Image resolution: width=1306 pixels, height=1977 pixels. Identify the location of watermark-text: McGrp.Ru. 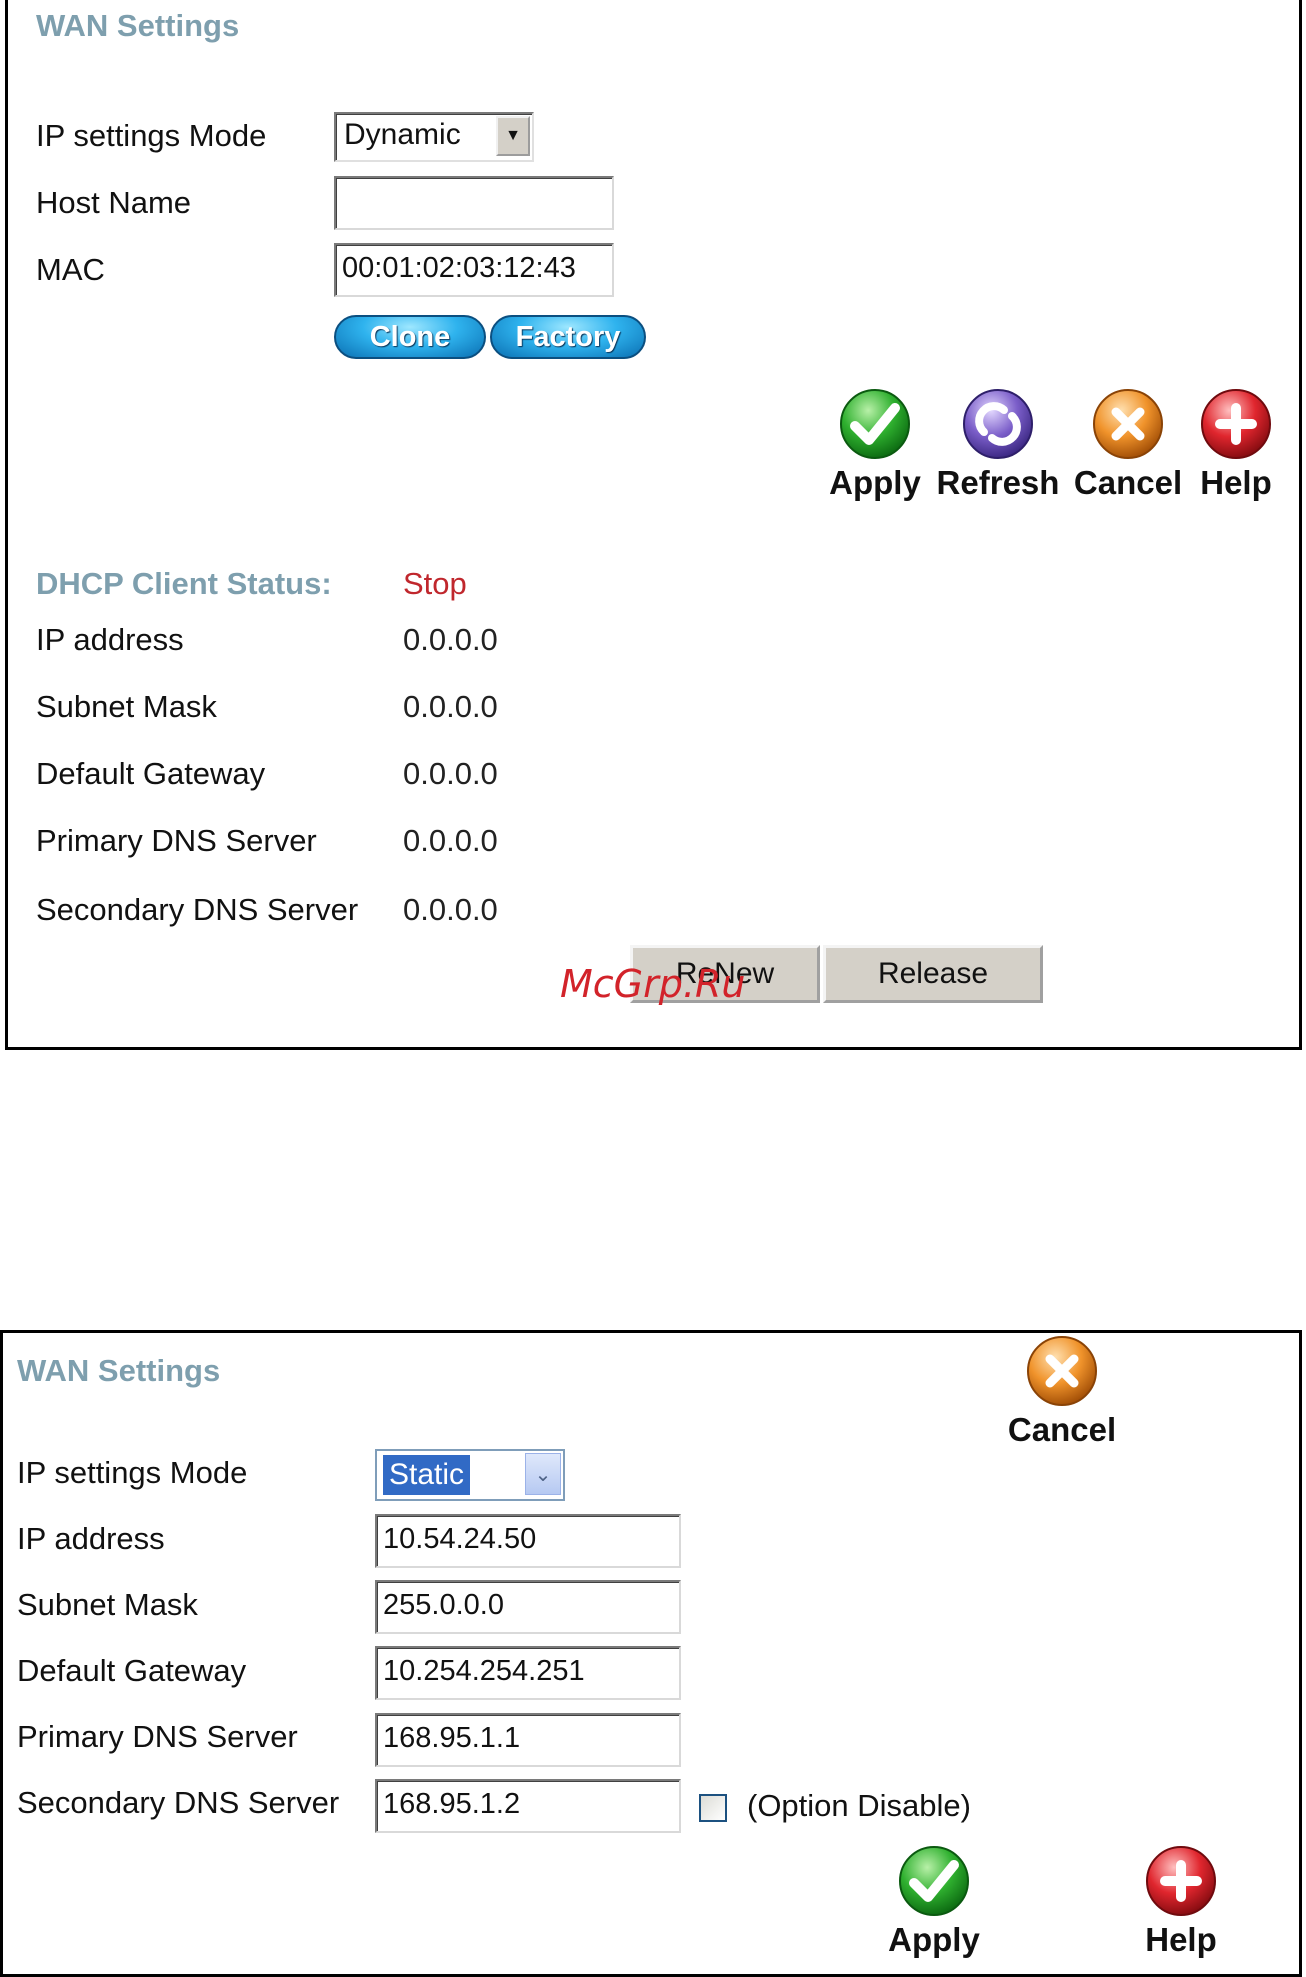
(653, 984).